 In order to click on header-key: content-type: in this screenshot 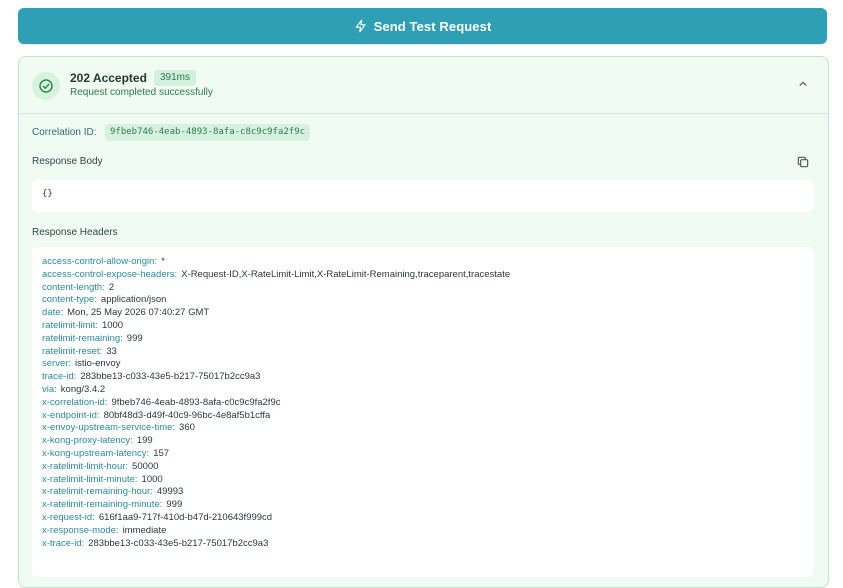, I will do `click(69, 300)`.